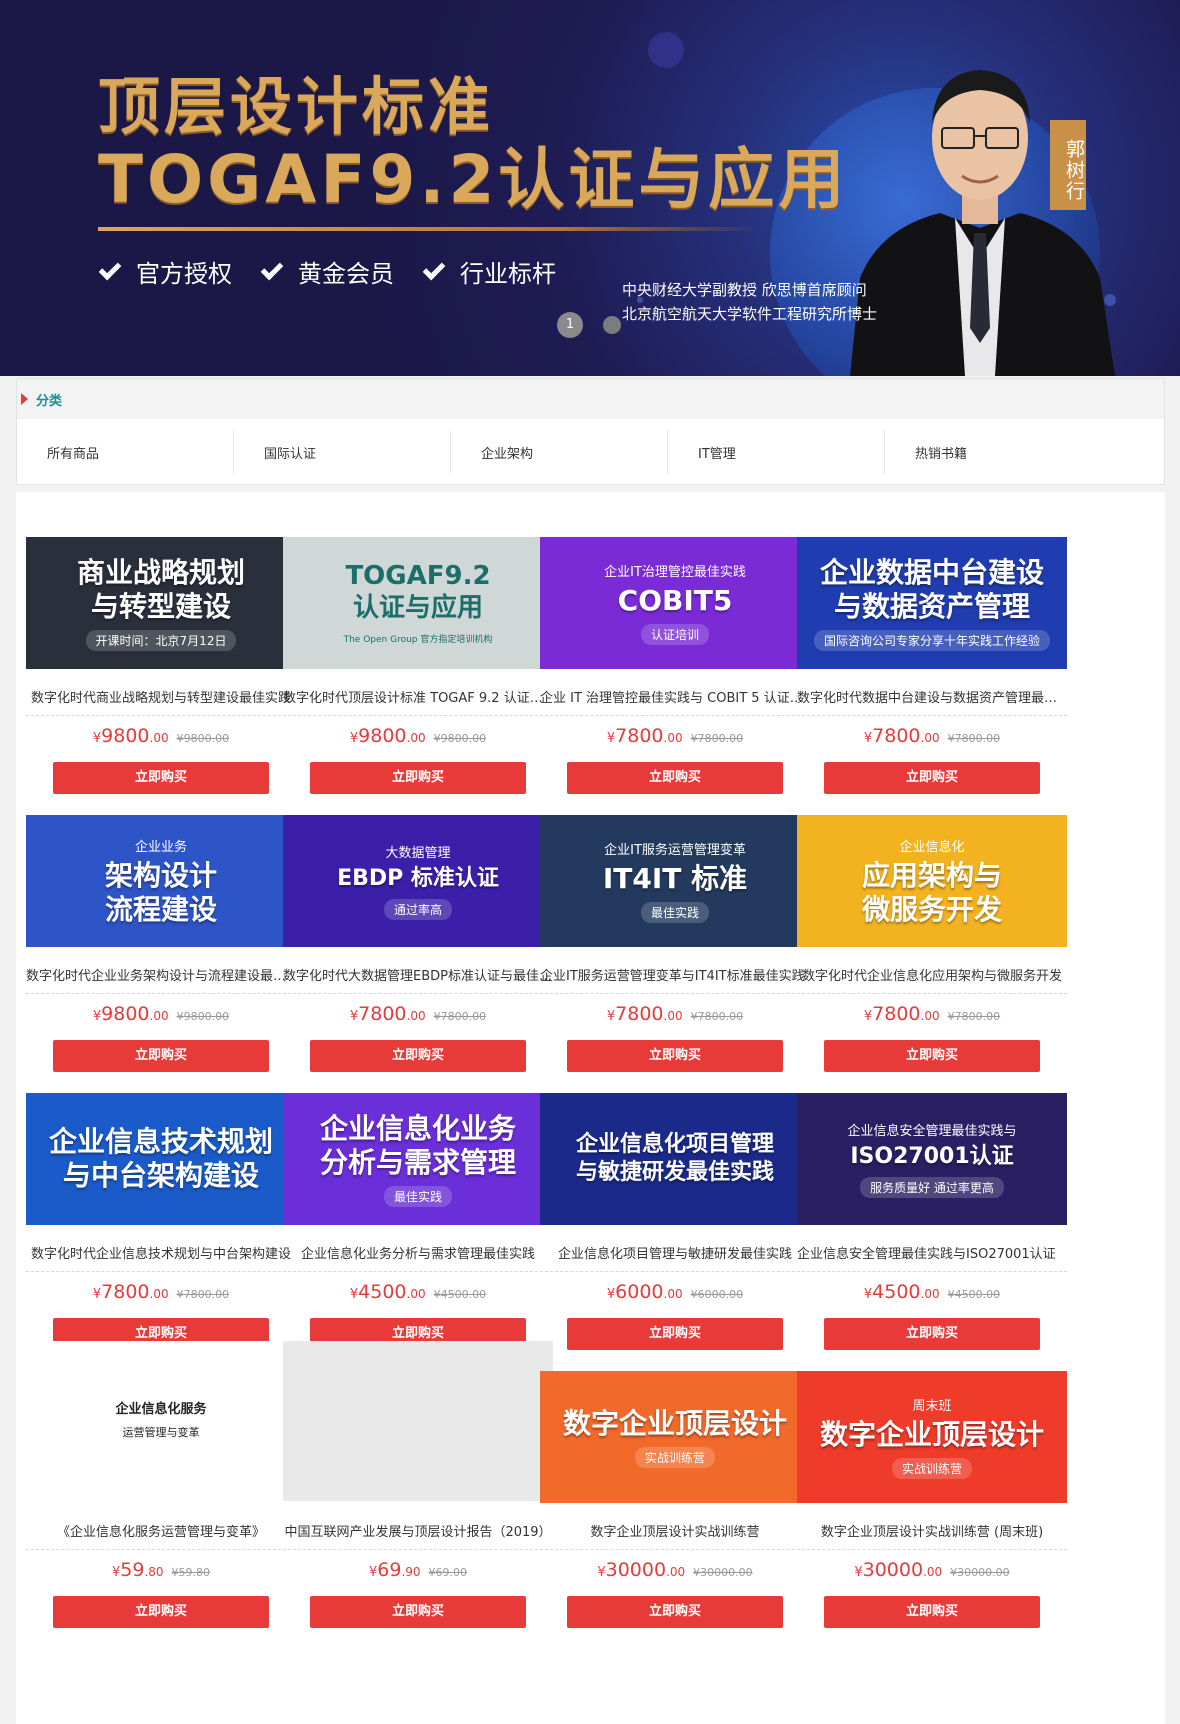 Image resolution: width=1180 pixels, height=1724 pixels. I want to click on product-name: 数字企业顶层设计实战训练营, so click(675, 1530).